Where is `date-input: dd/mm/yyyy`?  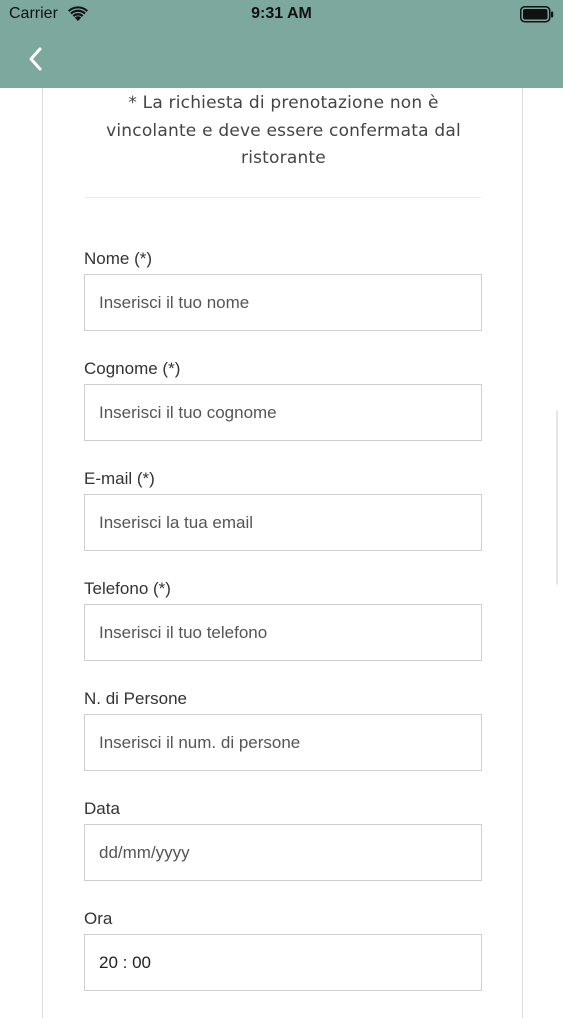
date-input: dd/mm/yyyy is located at coordinates (283, 852).